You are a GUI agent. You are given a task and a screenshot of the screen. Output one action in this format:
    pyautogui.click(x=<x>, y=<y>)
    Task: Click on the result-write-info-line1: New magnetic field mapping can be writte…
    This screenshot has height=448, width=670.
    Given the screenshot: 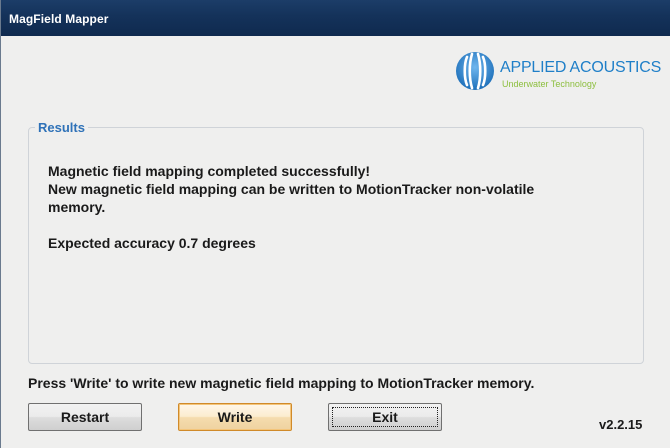 What is the action you would take?
    pyautogui.click(x=291, y=189)
    